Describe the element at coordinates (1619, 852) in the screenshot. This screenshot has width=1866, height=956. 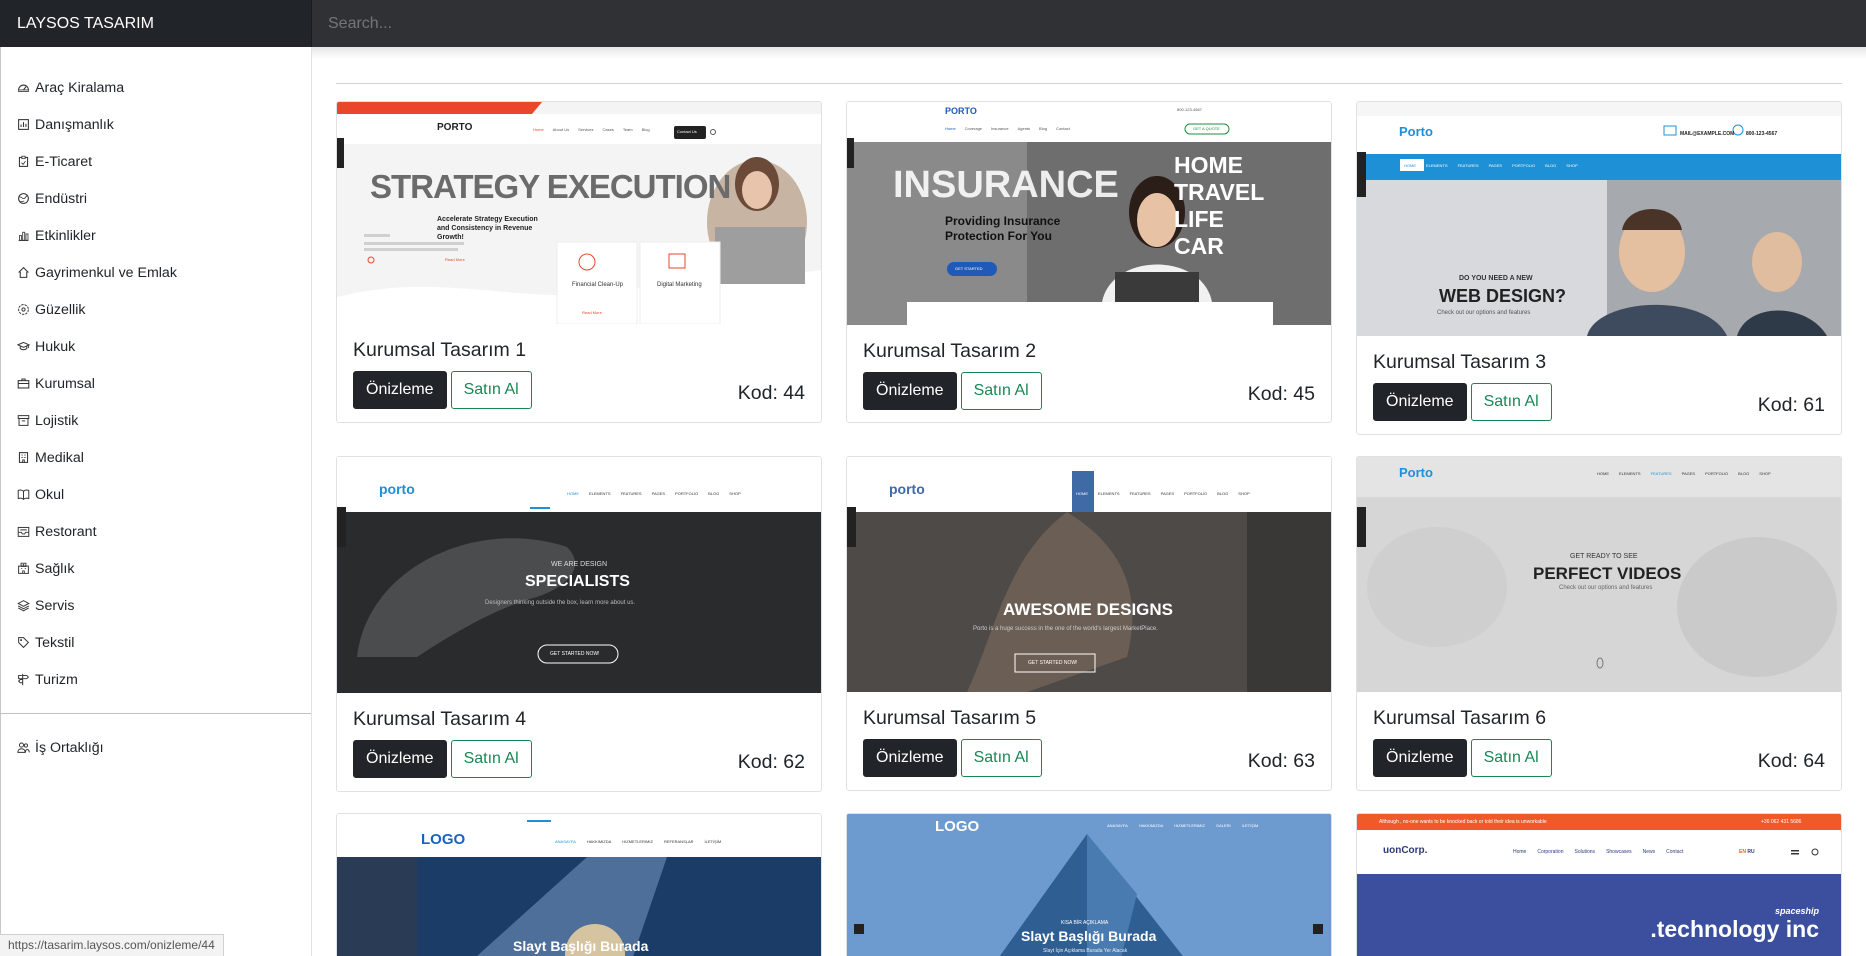
I see `thumb-nav-item: Showcases` at that location.